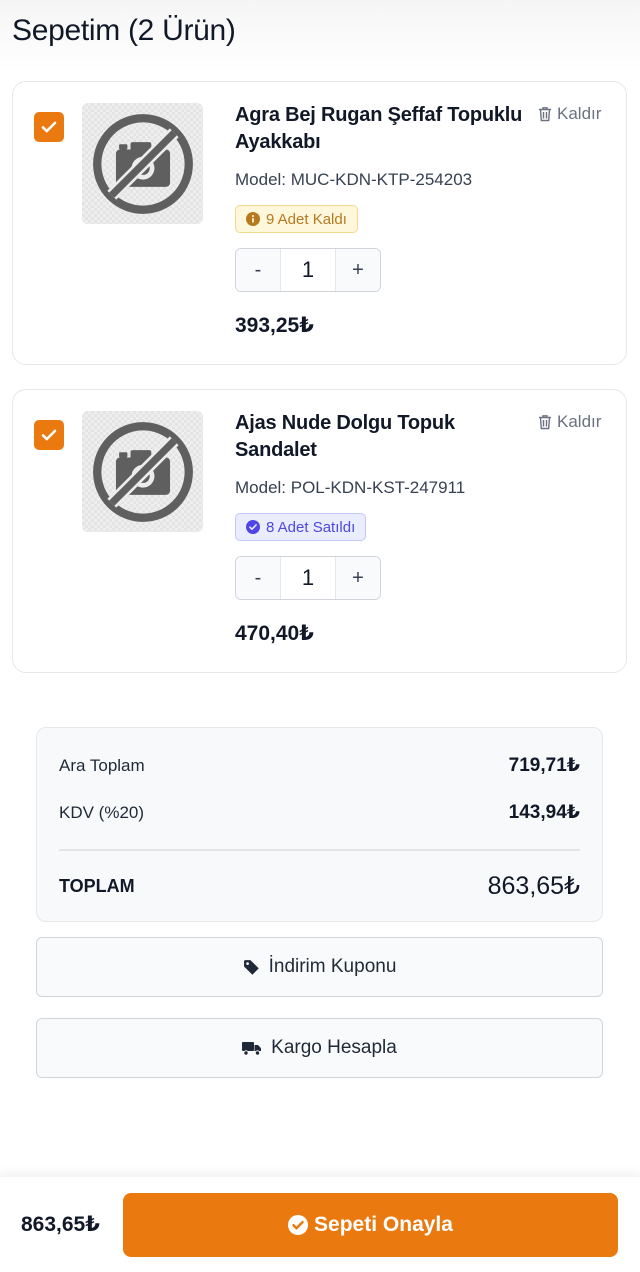 This screenshot has height=1272, width=640. I want to click on total-value: 863,65₺, so click(533, 886).